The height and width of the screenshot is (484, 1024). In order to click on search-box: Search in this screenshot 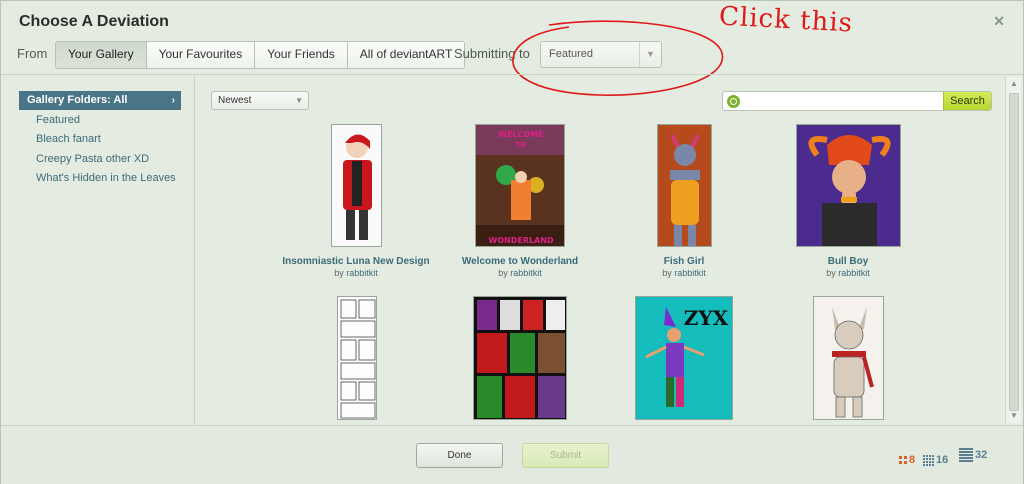, I will do `click(857, 101)`.